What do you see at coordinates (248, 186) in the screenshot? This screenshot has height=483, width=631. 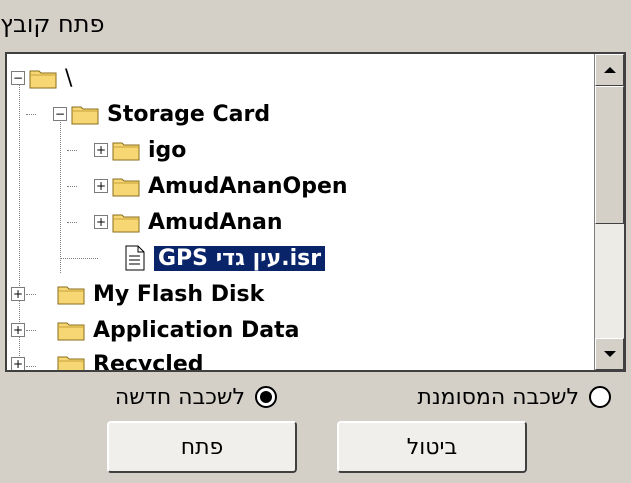 I see `tree-item-label: AmudAnanOpen` at bounding box center [248, 186].